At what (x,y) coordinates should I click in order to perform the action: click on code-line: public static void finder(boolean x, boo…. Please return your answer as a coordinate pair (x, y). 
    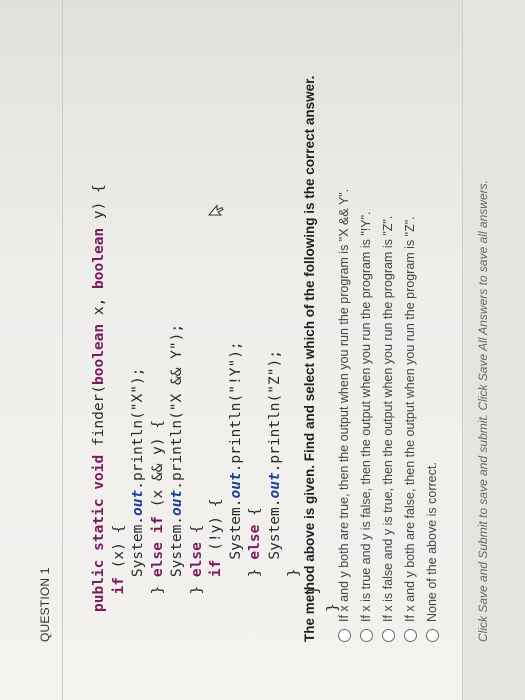
    Looking at the image, I should click on (99, 398).